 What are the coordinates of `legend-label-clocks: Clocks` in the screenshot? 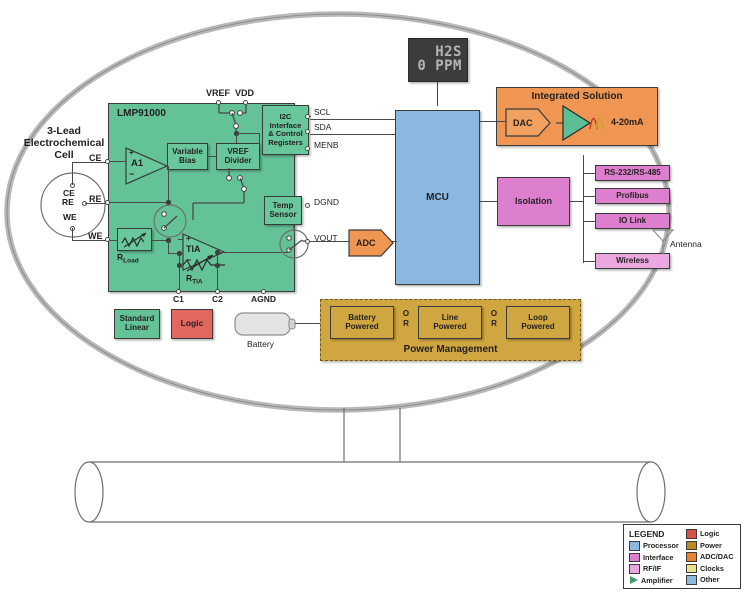 It's located at (711, 568).